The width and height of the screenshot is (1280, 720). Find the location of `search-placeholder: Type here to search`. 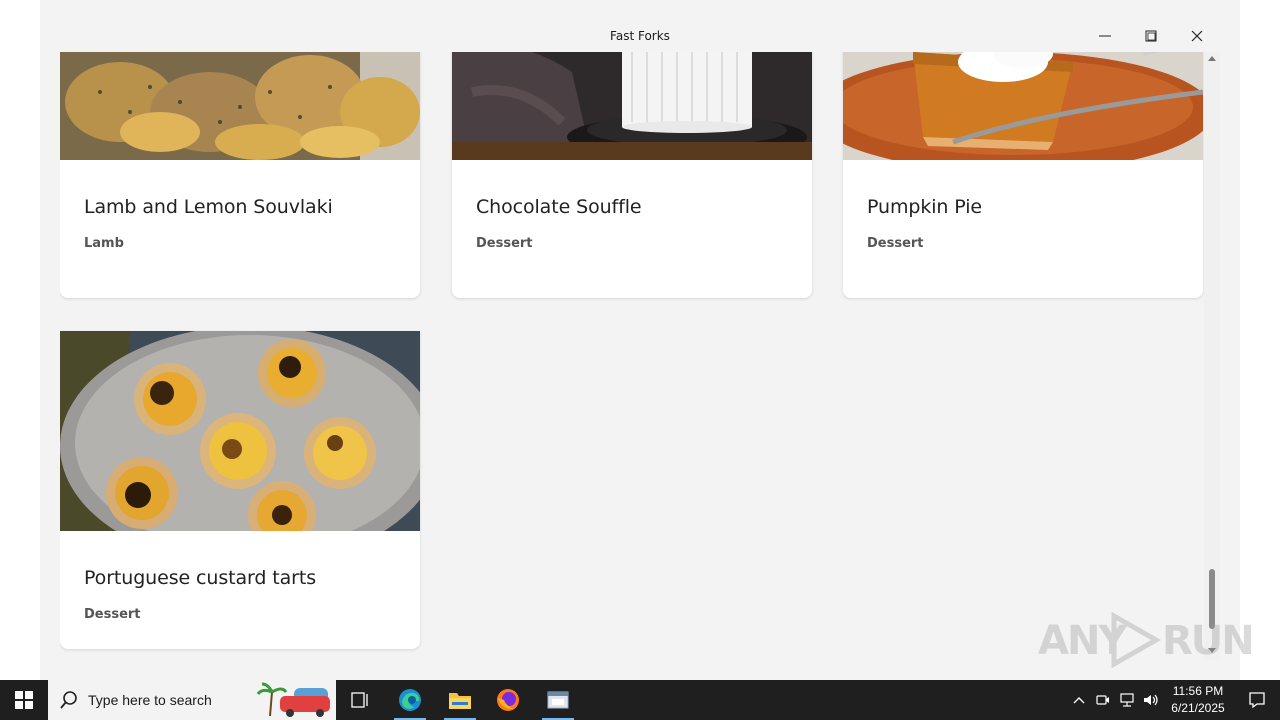

search-placeholder: Type here to search is located at coordinates (150, 700).